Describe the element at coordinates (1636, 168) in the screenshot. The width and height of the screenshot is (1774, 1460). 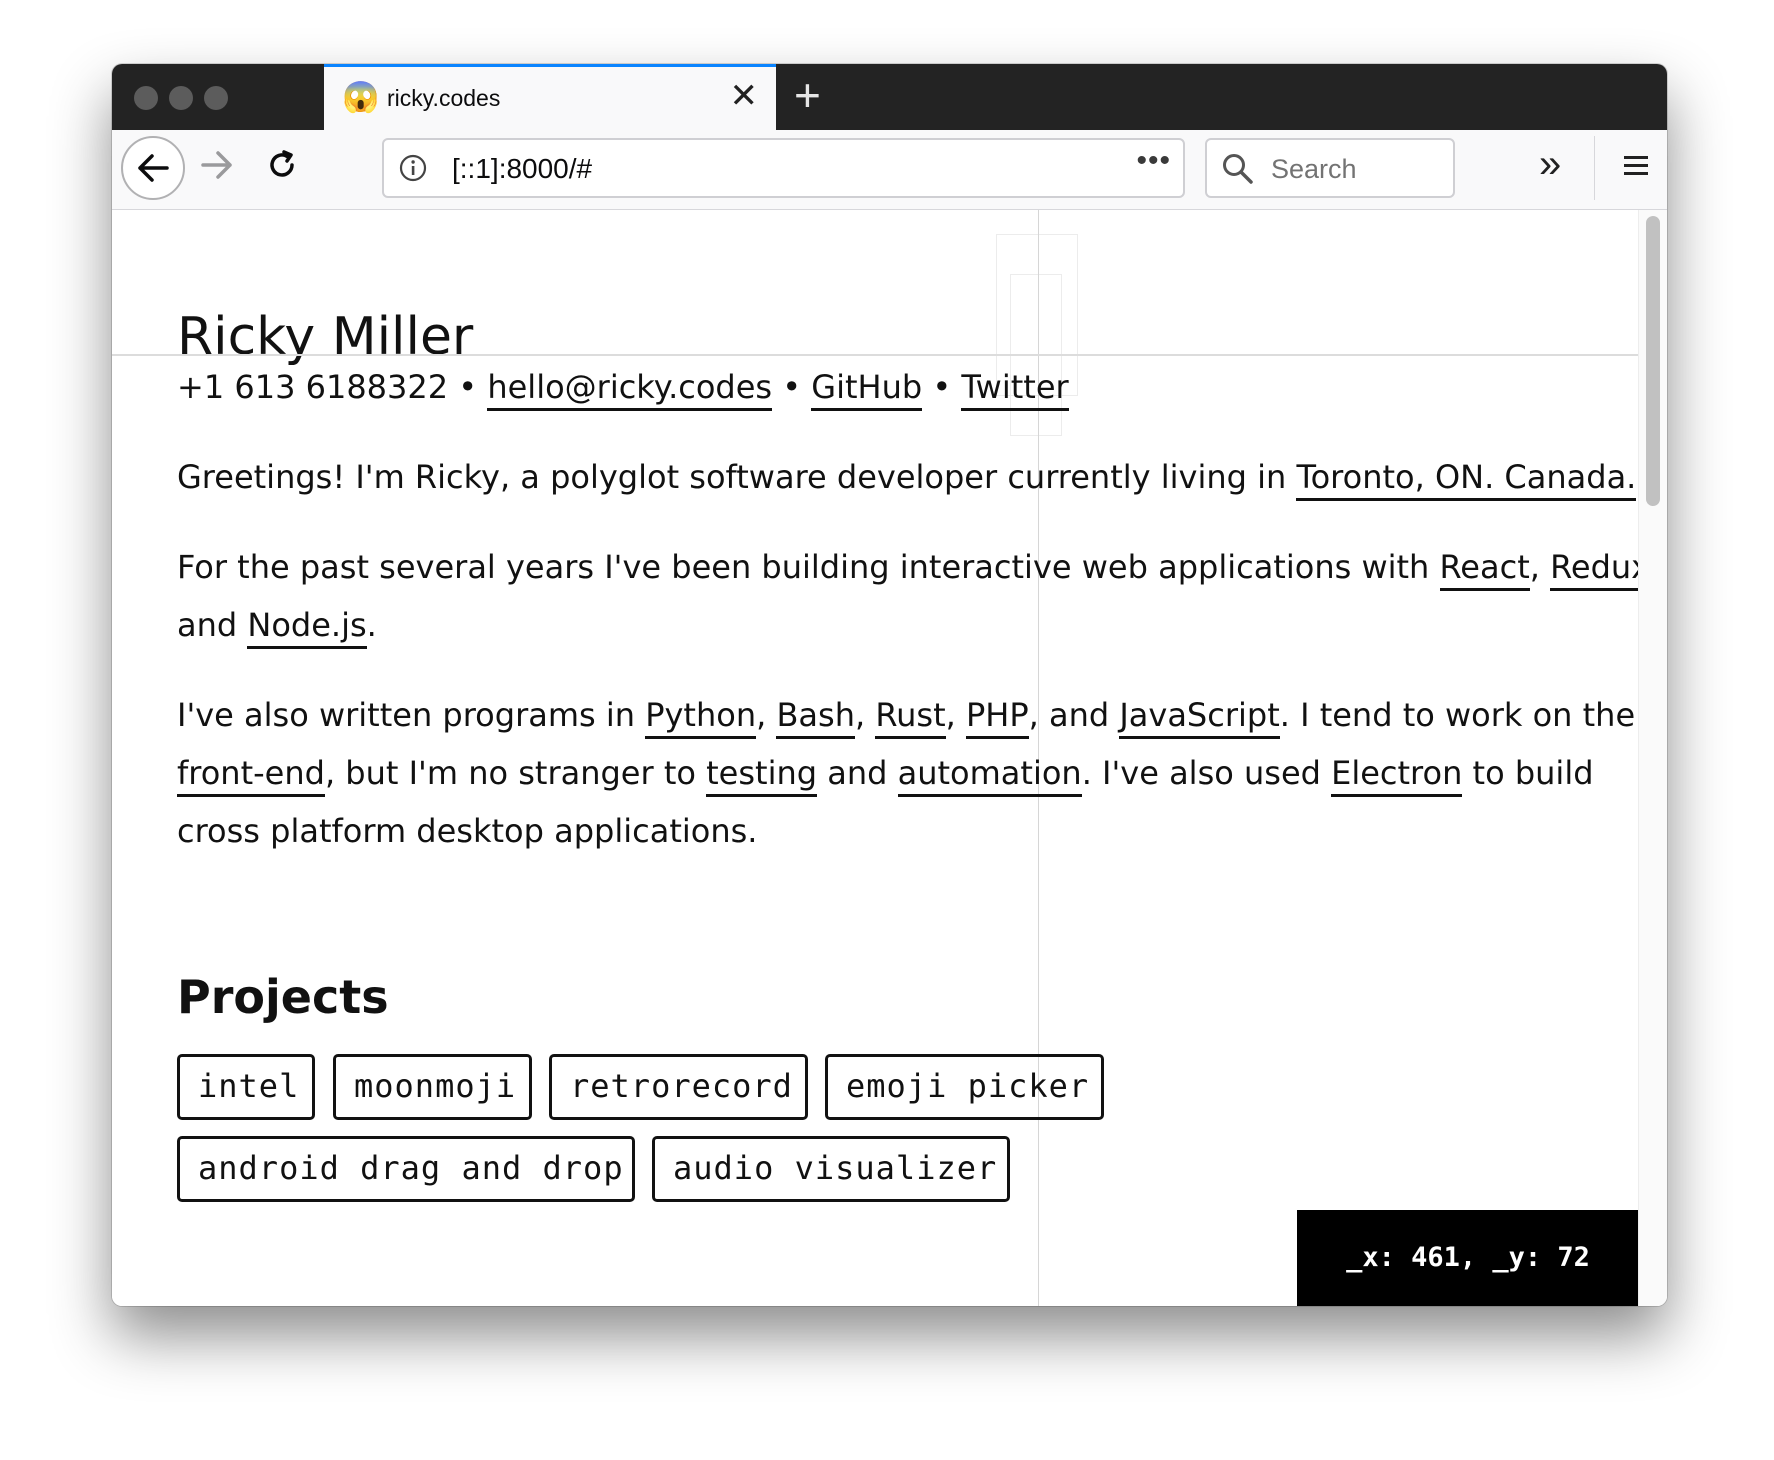
I see `menu-icon` at that location.